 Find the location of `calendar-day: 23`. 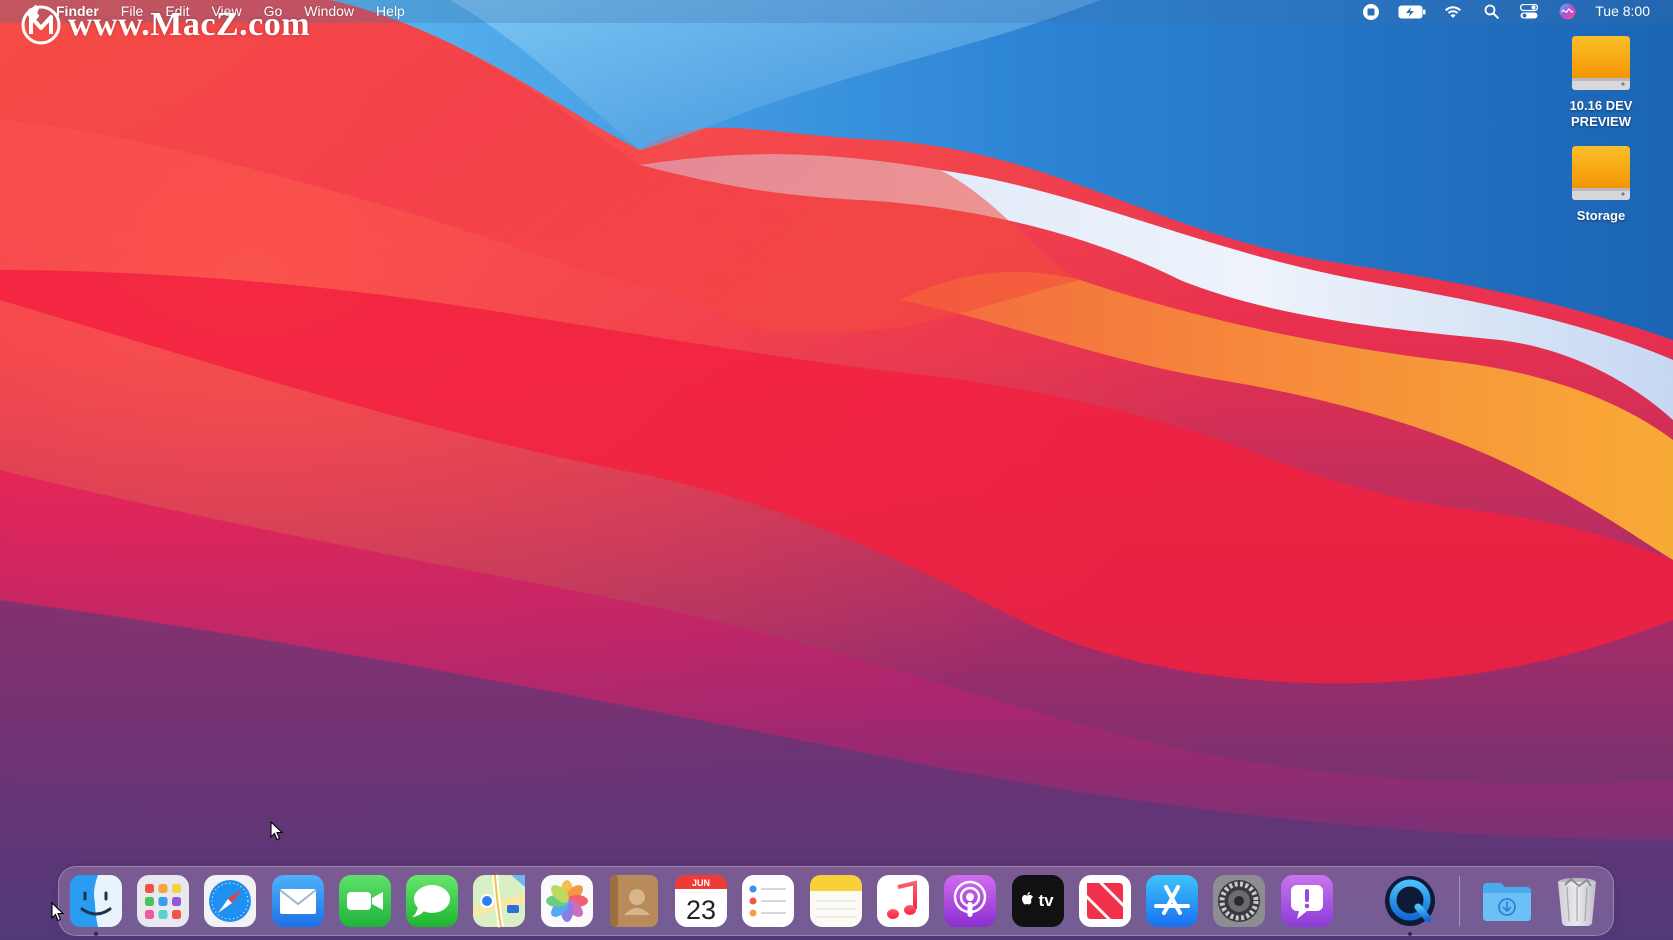

calendar-day: 23 is located at coordinates (701, 910).